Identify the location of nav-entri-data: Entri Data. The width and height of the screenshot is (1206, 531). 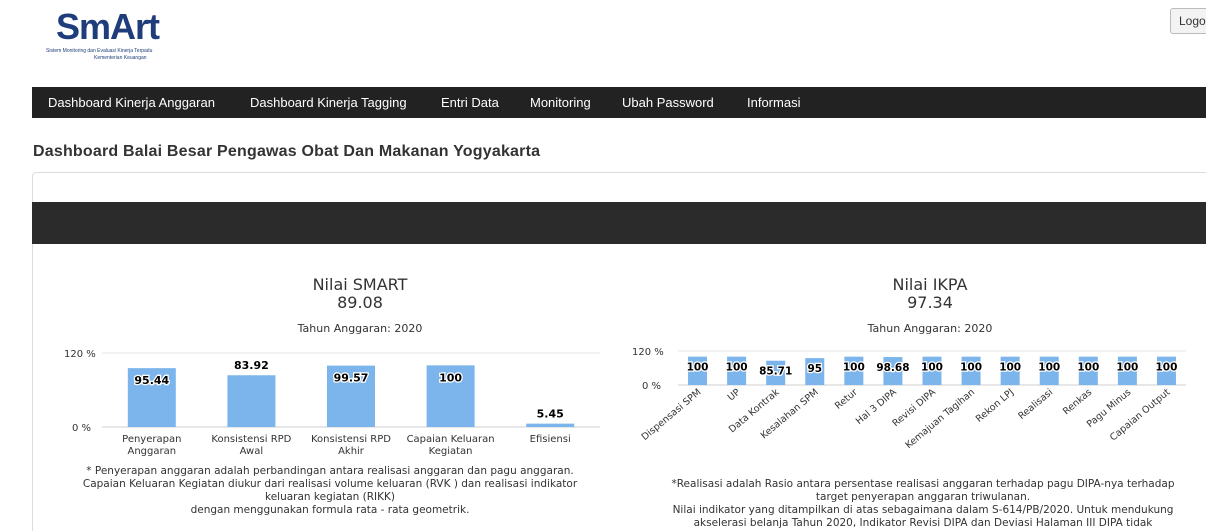
(470, 102).